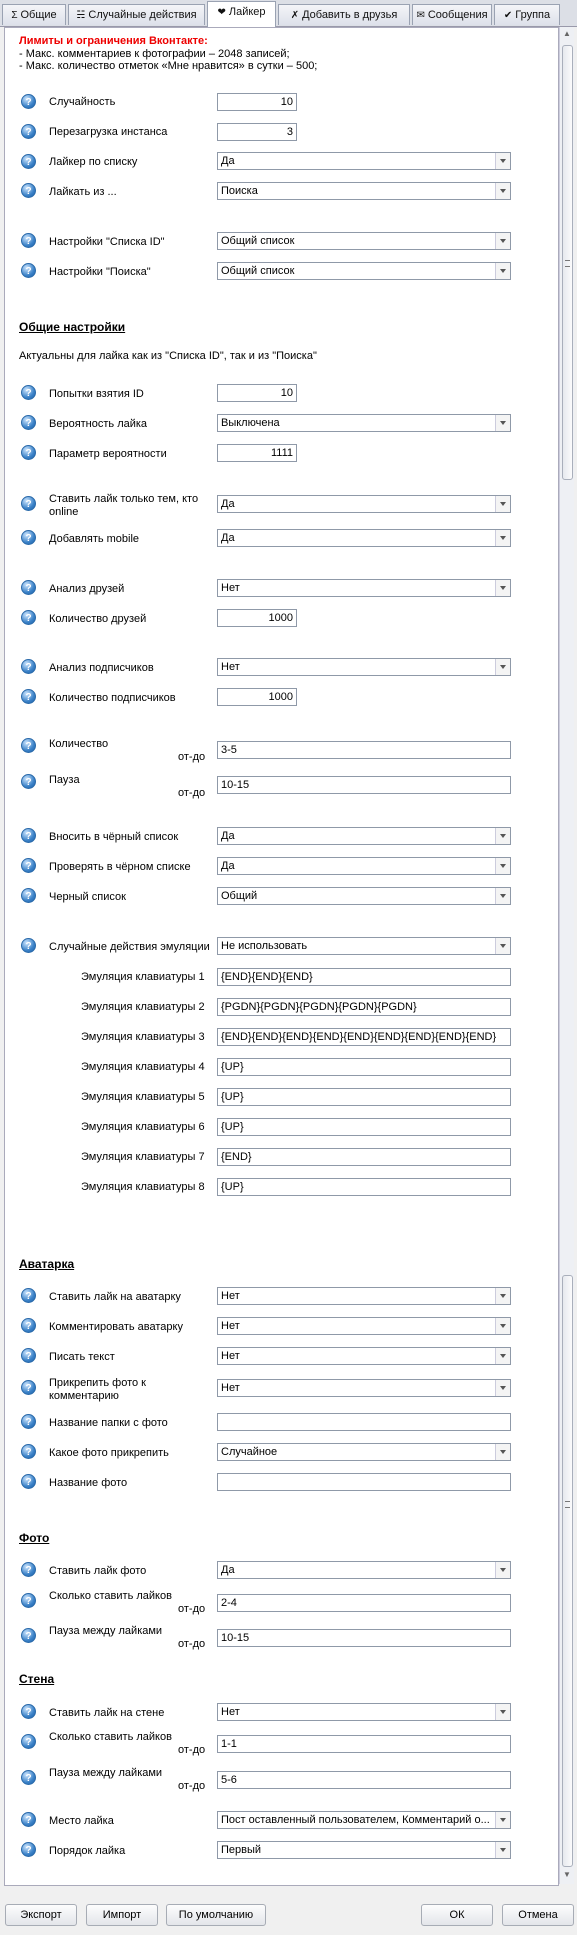 This screenshot has width=577, height=1935. Describe the element at coordinates (257, 453) in the screenshot. I see `prob-param-input: 1111` at that location.